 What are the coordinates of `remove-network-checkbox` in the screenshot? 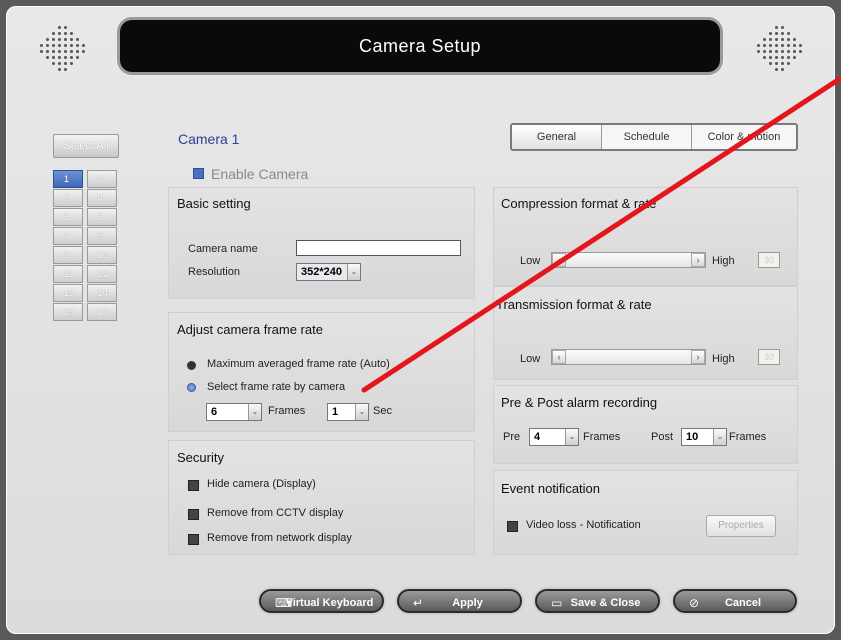 It's located at (193, 539).